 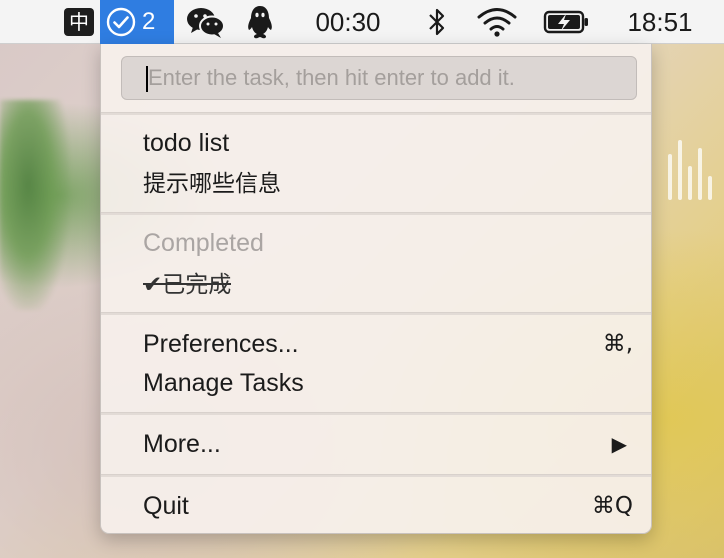 I want to click on todo-task-item: 提示哪些信息, so click(x=388, y=181).